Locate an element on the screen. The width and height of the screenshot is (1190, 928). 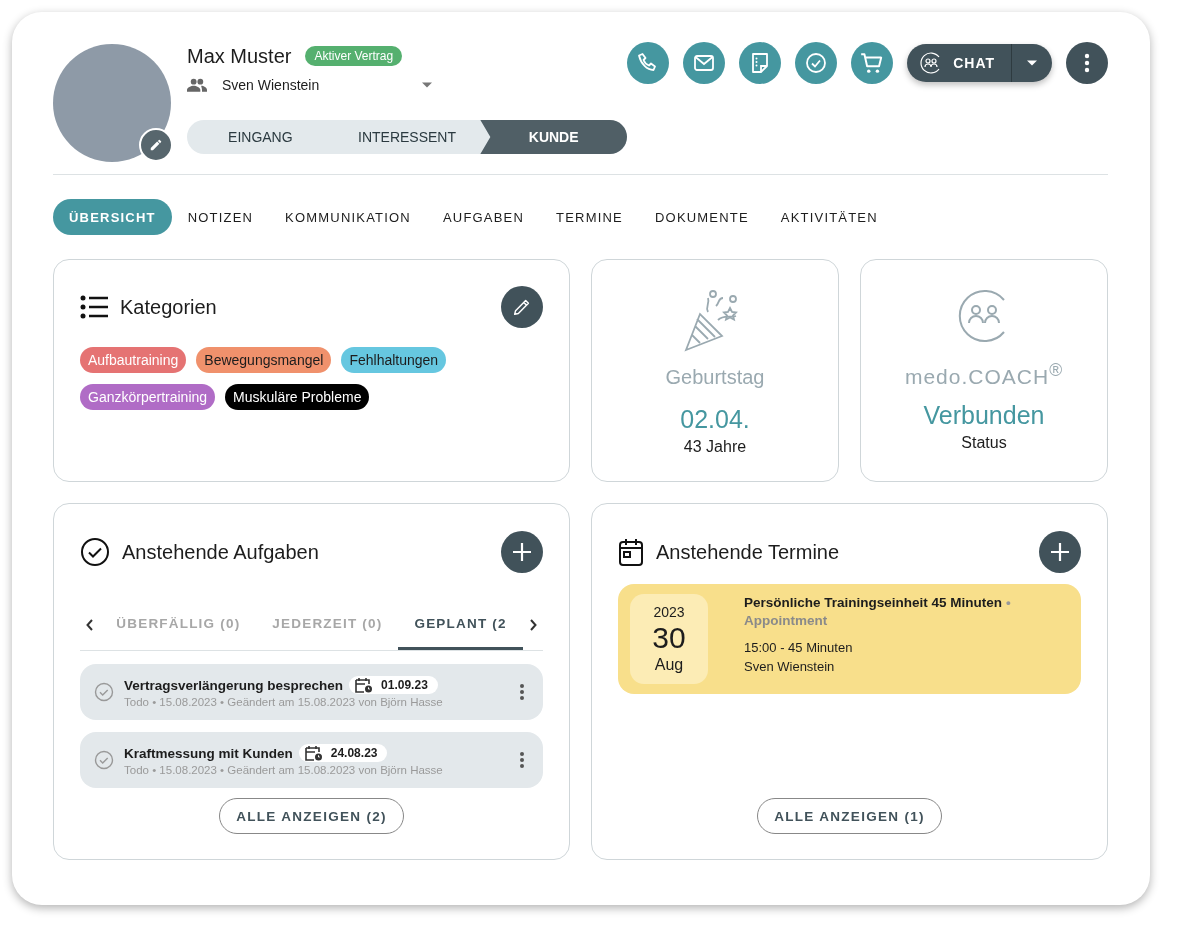
appointment-person: Sven Wienstein is located at coordinates (790, 666).